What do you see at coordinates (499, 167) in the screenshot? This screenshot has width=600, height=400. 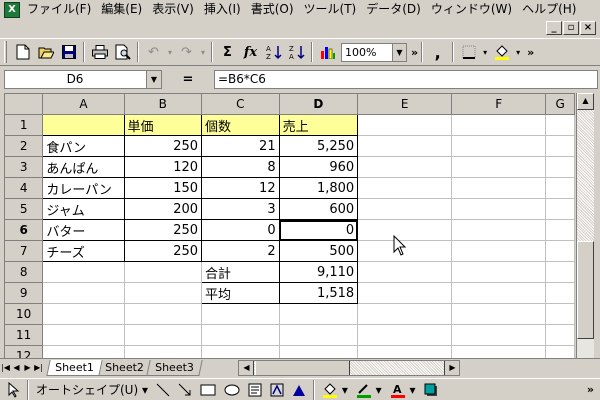 I see `cell-f3` at bounding box center [499, 167].